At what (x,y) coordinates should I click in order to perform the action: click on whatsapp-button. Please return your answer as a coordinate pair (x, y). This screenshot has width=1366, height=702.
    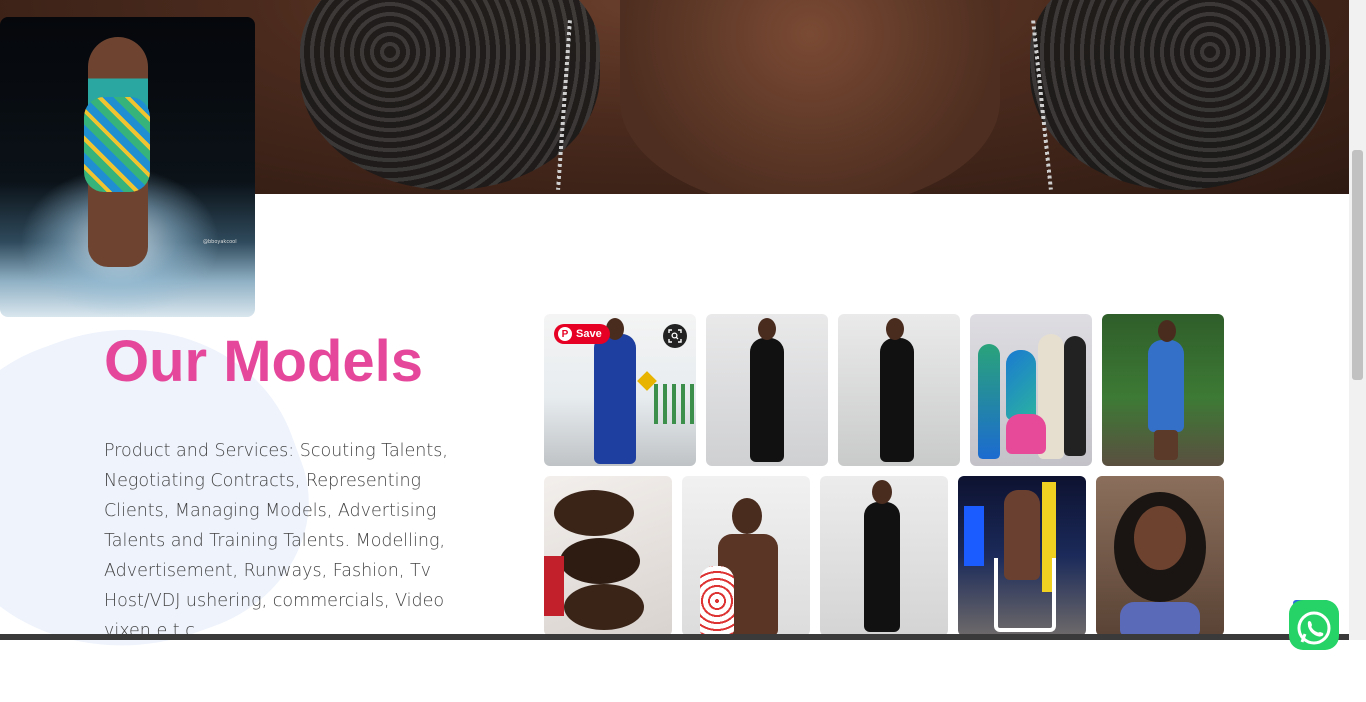
    Looking at the image, I should click on (1314, 625).